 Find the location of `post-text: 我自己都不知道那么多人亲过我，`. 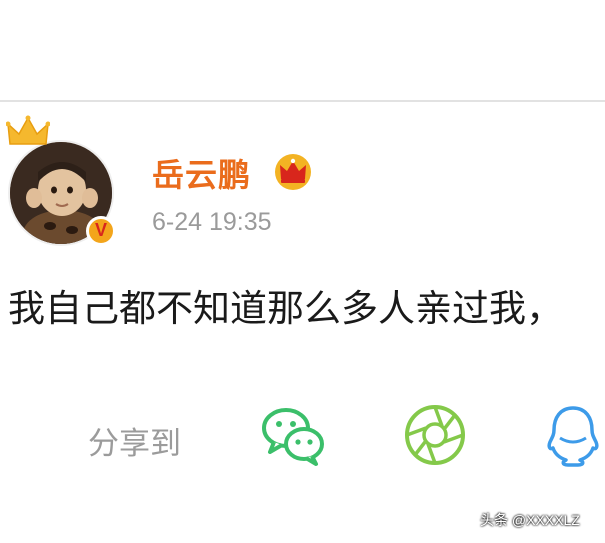

post-text: 我自己都不知道那么多人亲过我， is located at coordinates (285, 308).